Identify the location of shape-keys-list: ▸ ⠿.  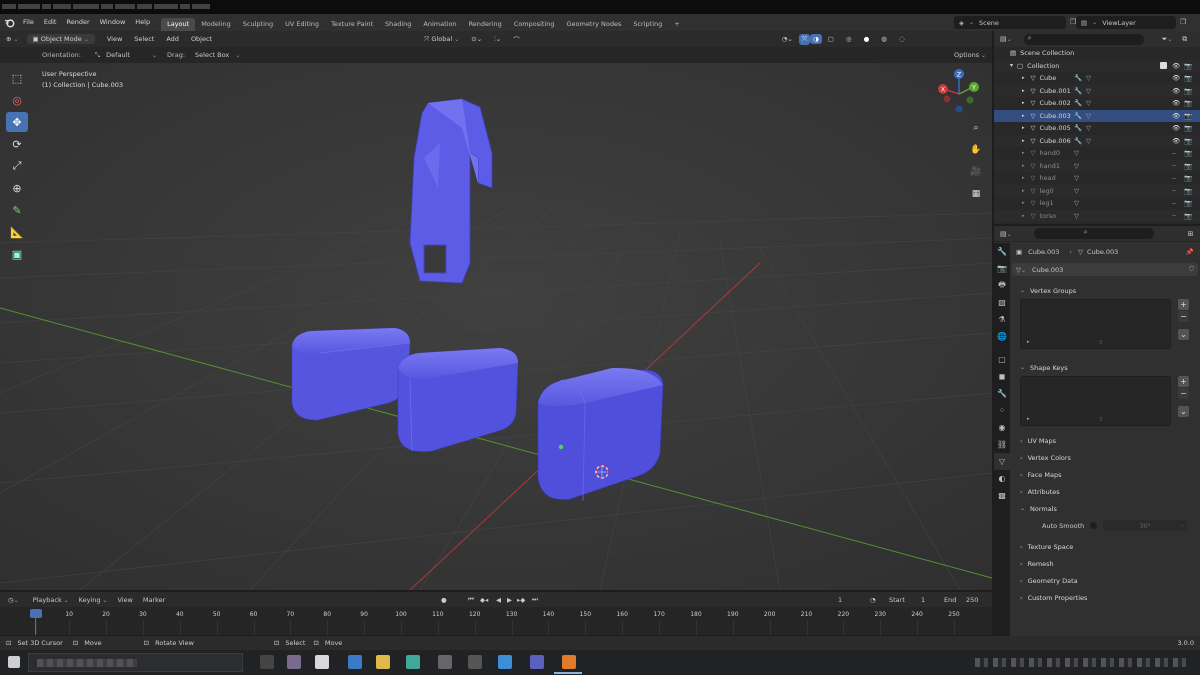
(1095, 401).